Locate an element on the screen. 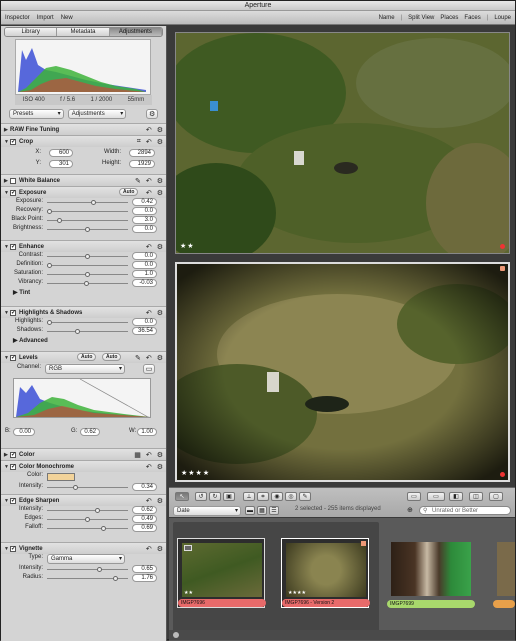 This screenshot has width=516, height=641. enhance-checkbox: ✓ is located at coordinates (13, 246).